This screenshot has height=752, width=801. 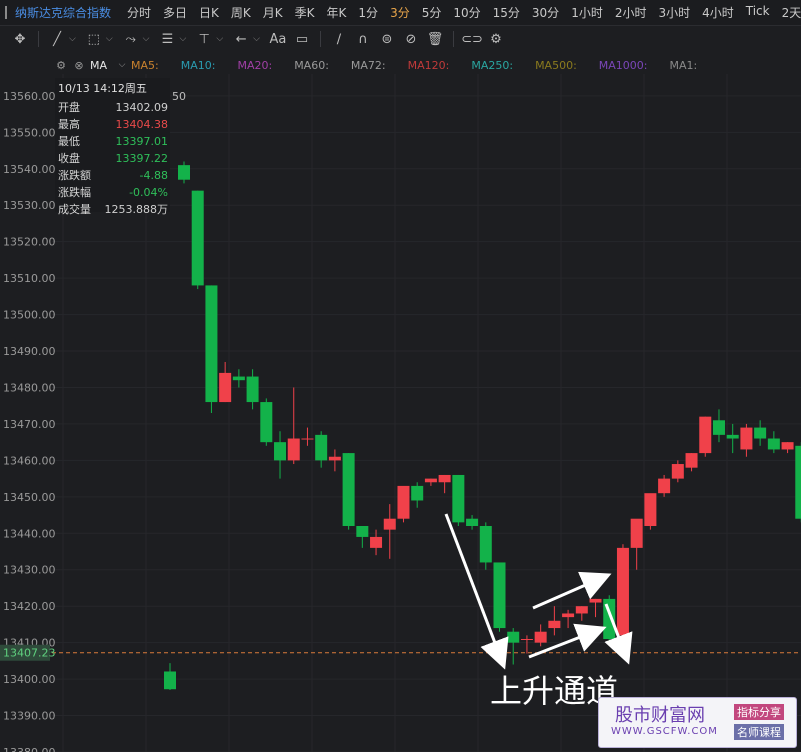 I want to click on period-tab: 3分, so click(x=400, y=12).